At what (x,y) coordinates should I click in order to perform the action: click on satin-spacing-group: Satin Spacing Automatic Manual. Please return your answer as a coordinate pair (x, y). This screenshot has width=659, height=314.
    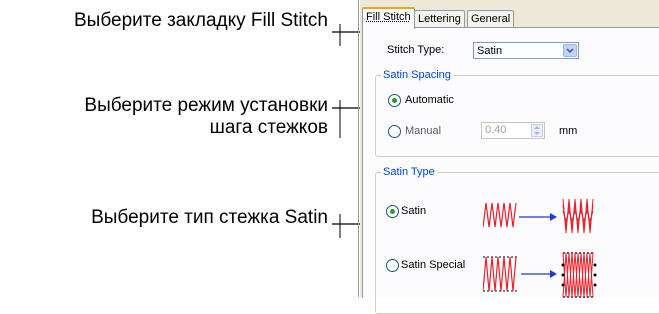
    Looking at the image, I should click on (517, 113).